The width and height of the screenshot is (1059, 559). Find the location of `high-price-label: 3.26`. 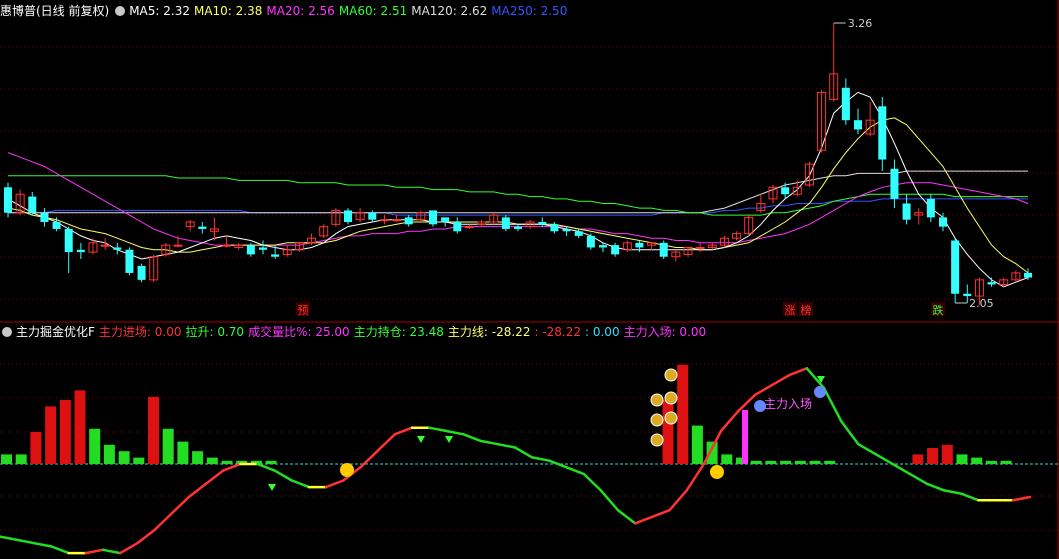

high-price-label: 3.26 is located at coordinates (860, 23).